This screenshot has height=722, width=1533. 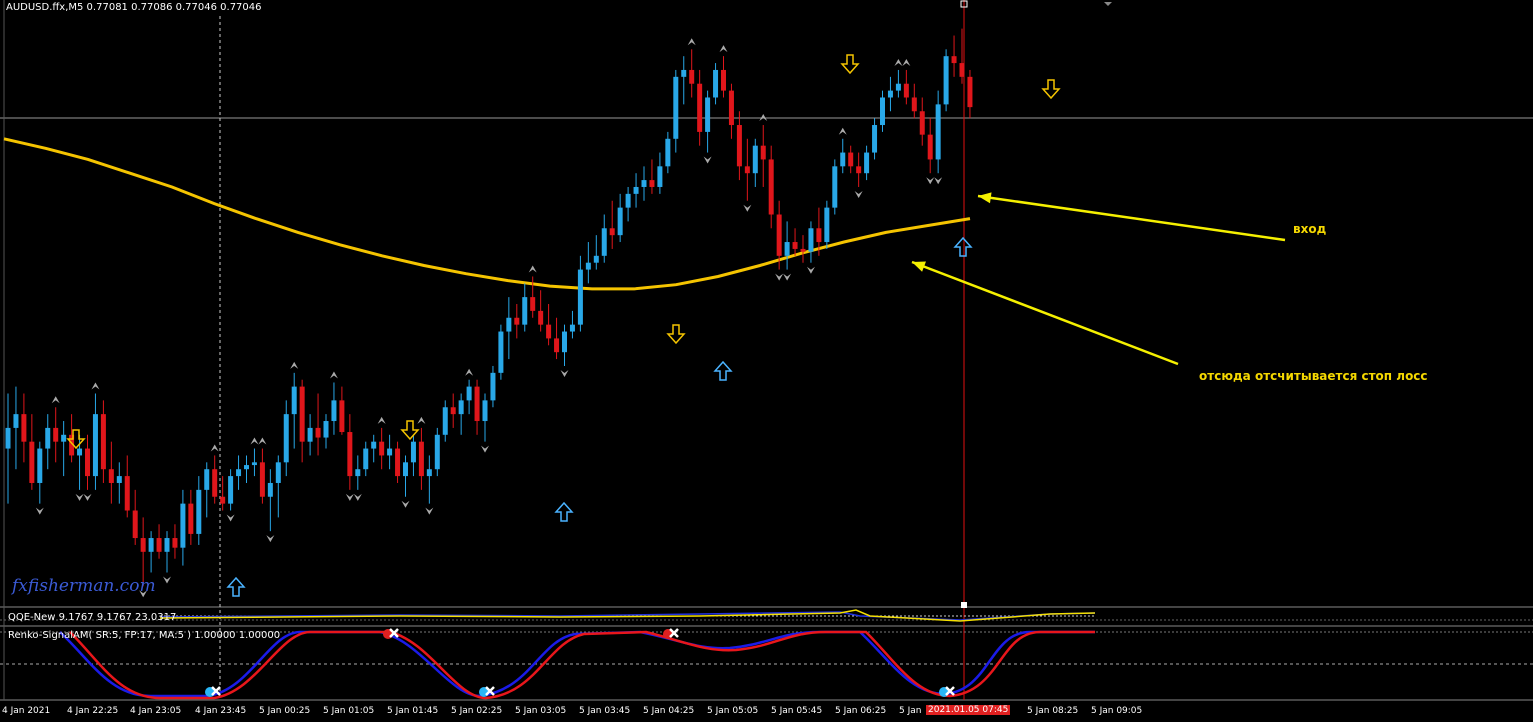 I want to click on crosshair-bottom-marker, so click(x=964, y=605).